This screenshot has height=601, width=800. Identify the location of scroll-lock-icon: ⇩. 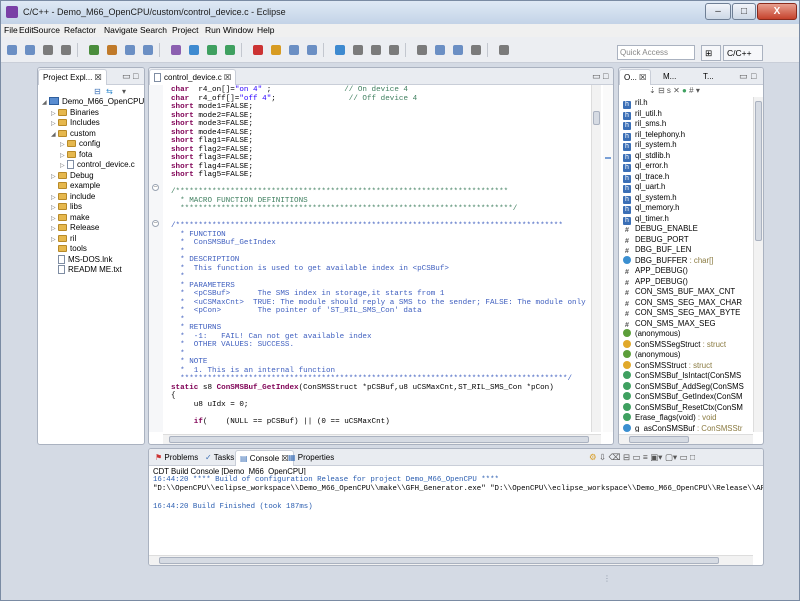
(602, 457).